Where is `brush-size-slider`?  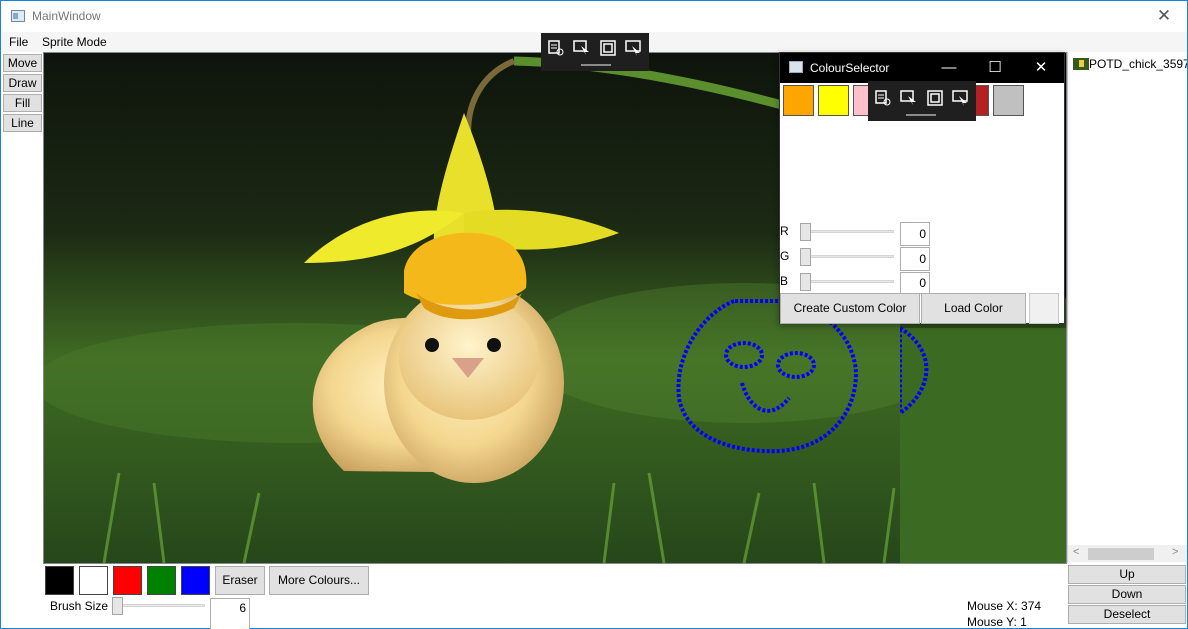 brush-size-slider is located at coordinates (117, 606).